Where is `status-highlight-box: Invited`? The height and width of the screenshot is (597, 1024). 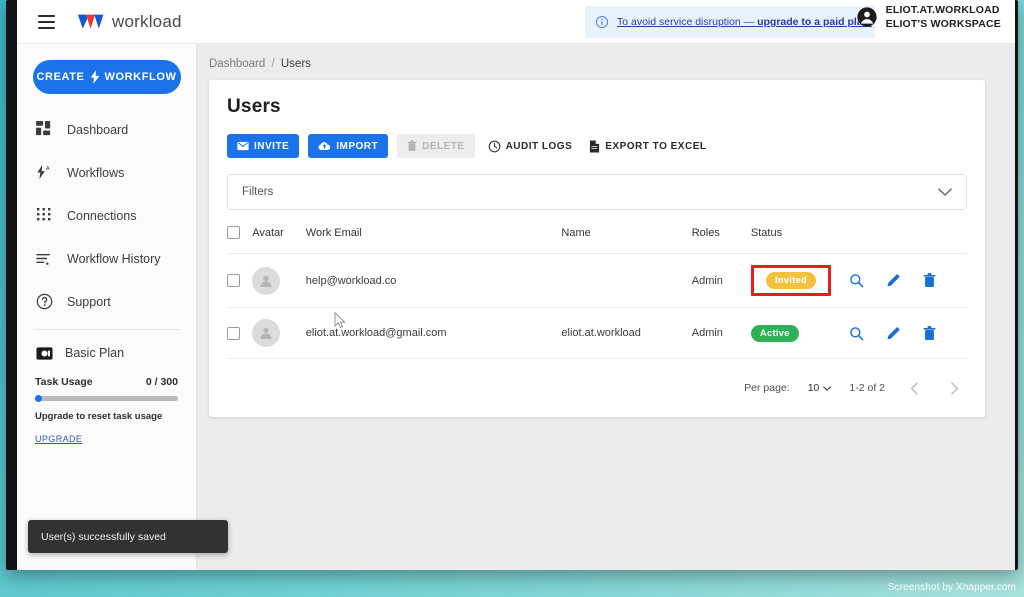
status-highlight-box: Invited is located at coordinates (790, 280).